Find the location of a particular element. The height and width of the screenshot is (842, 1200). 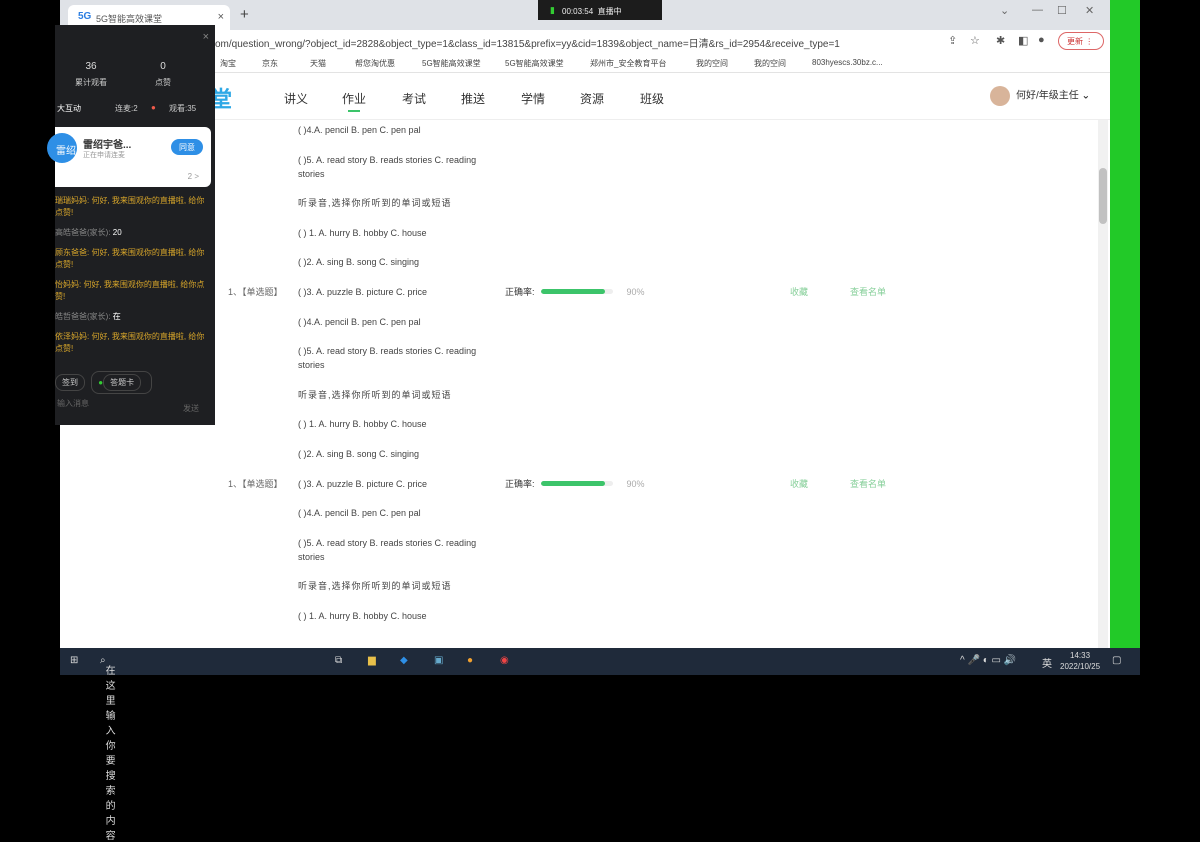

bookmark: 帮您淘优惠 is located at coordinates (375, 63).